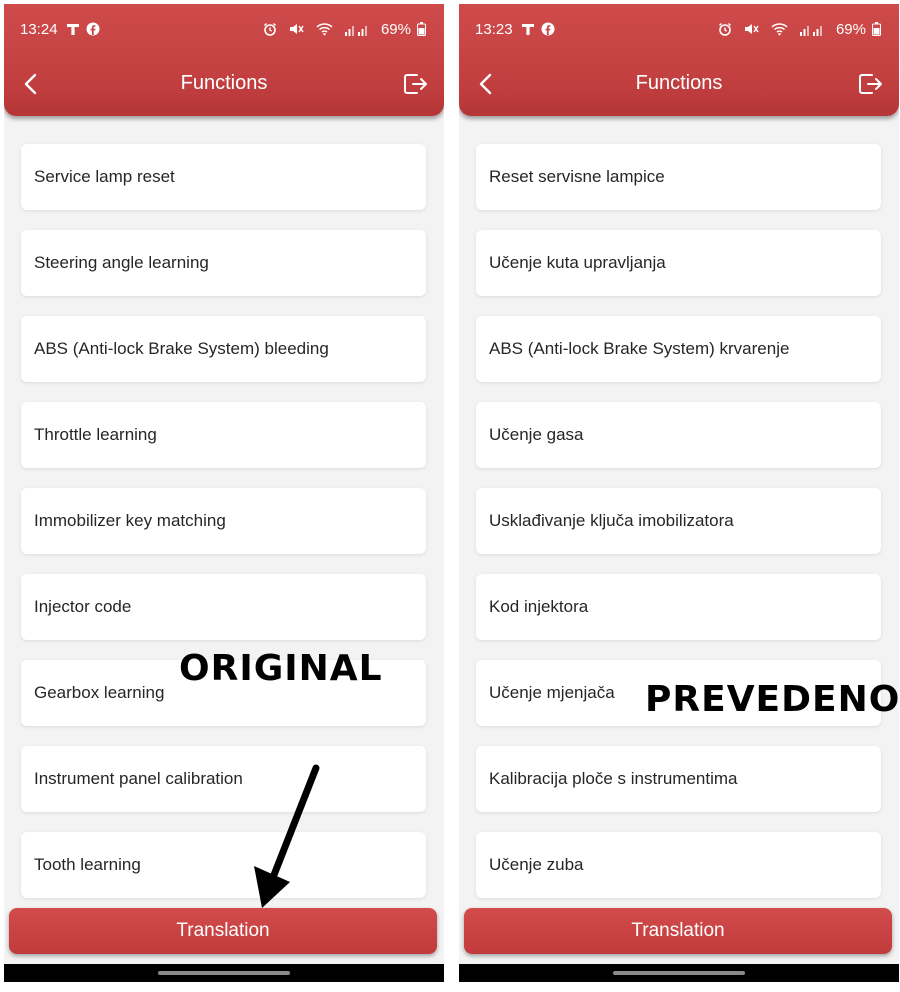 Image resolution: width=900 pixels, height=992 pixels. Describe the element at coordinates (678, 779) in the screenshot. I see `list-item: Kalibracija ploče s instrumentima` at that location.